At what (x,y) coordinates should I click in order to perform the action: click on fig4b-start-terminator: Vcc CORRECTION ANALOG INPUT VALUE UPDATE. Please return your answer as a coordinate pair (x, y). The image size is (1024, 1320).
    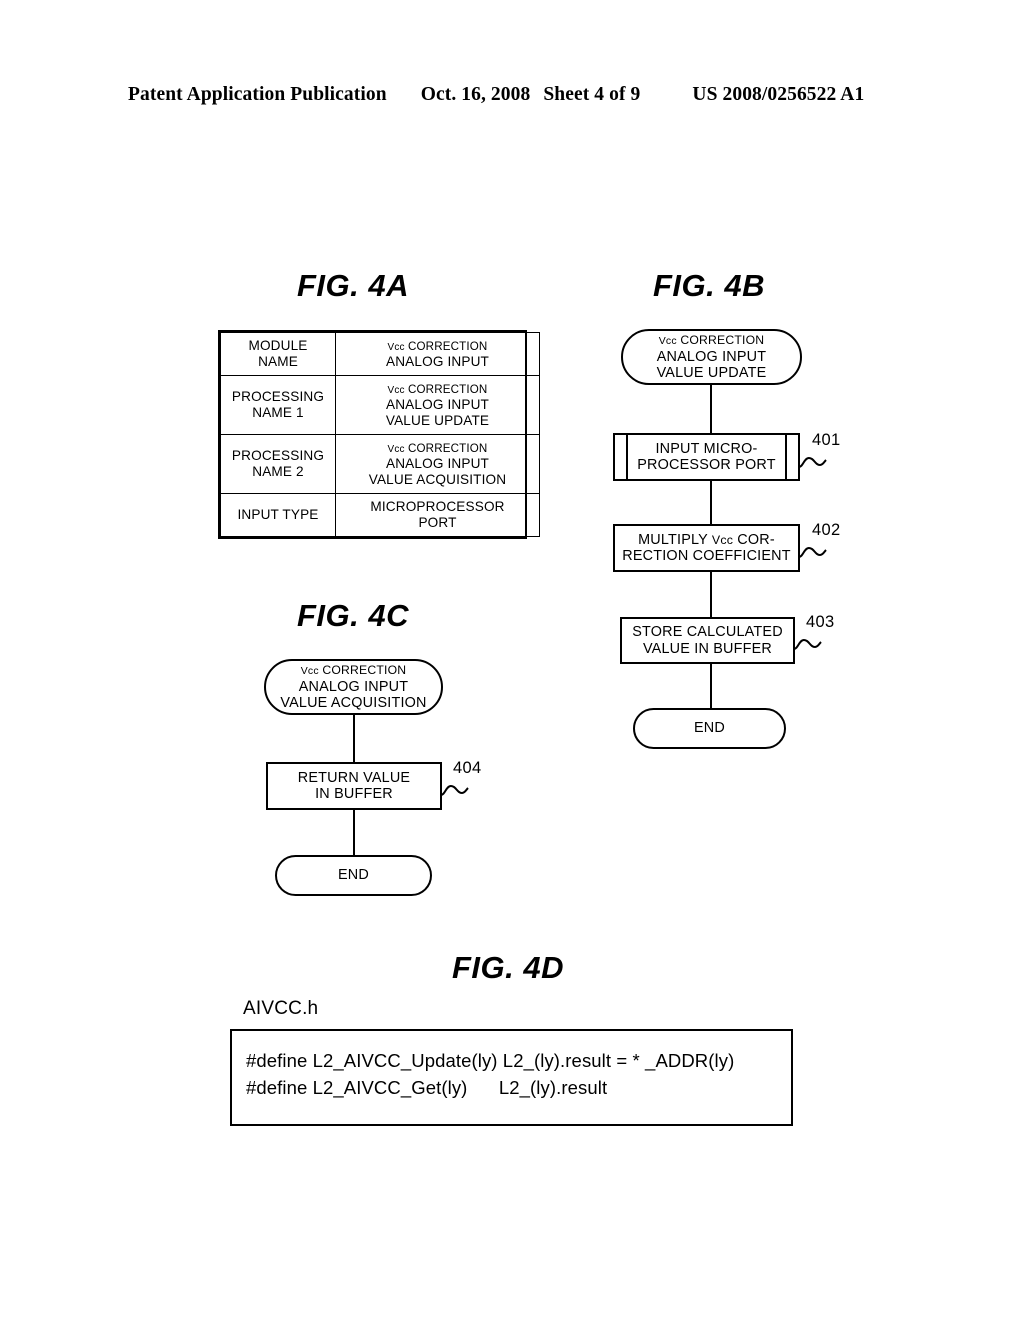
    Looking at the image, I should click on (711, 357).